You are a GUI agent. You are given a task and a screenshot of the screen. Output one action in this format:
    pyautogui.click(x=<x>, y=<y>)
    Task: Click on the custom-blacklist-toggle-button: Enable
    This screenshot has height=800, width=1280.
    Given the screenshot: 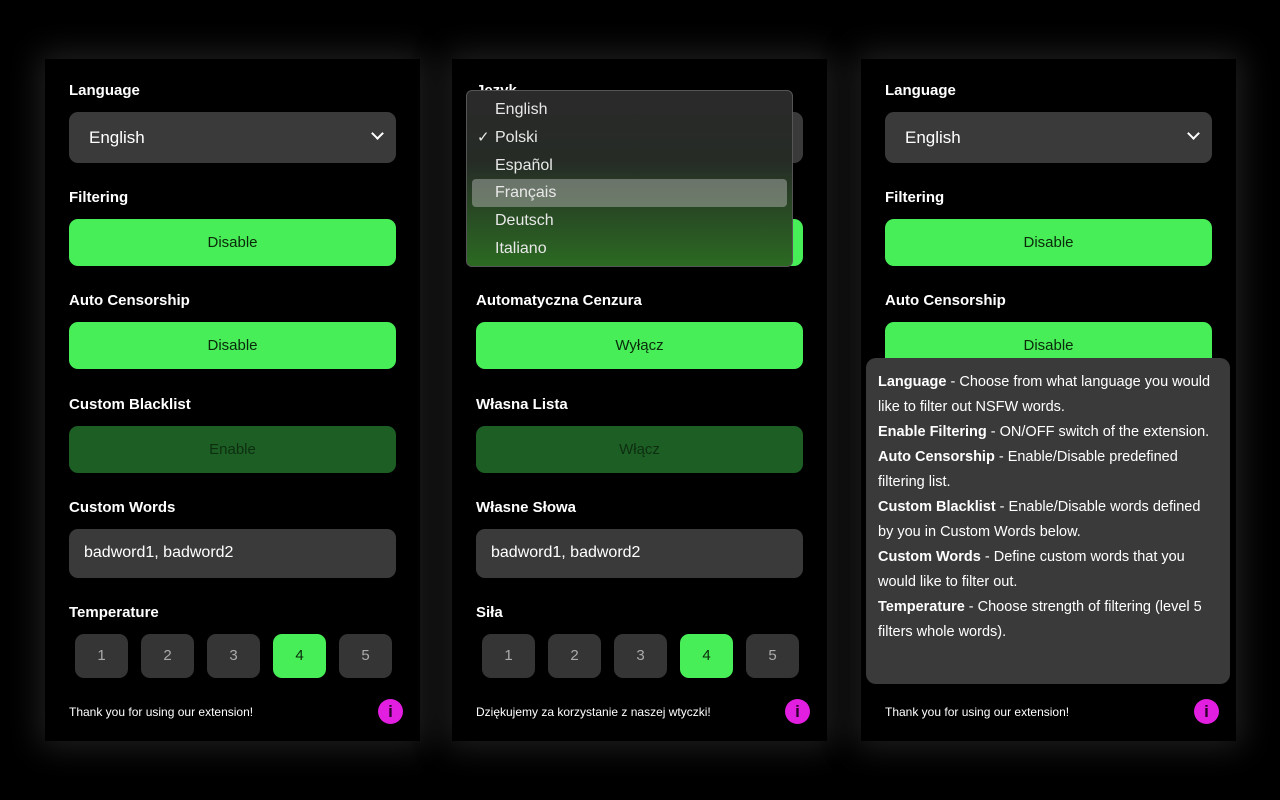 What is the action you would take?
    pyautogui.click(x=232, y=449)
    